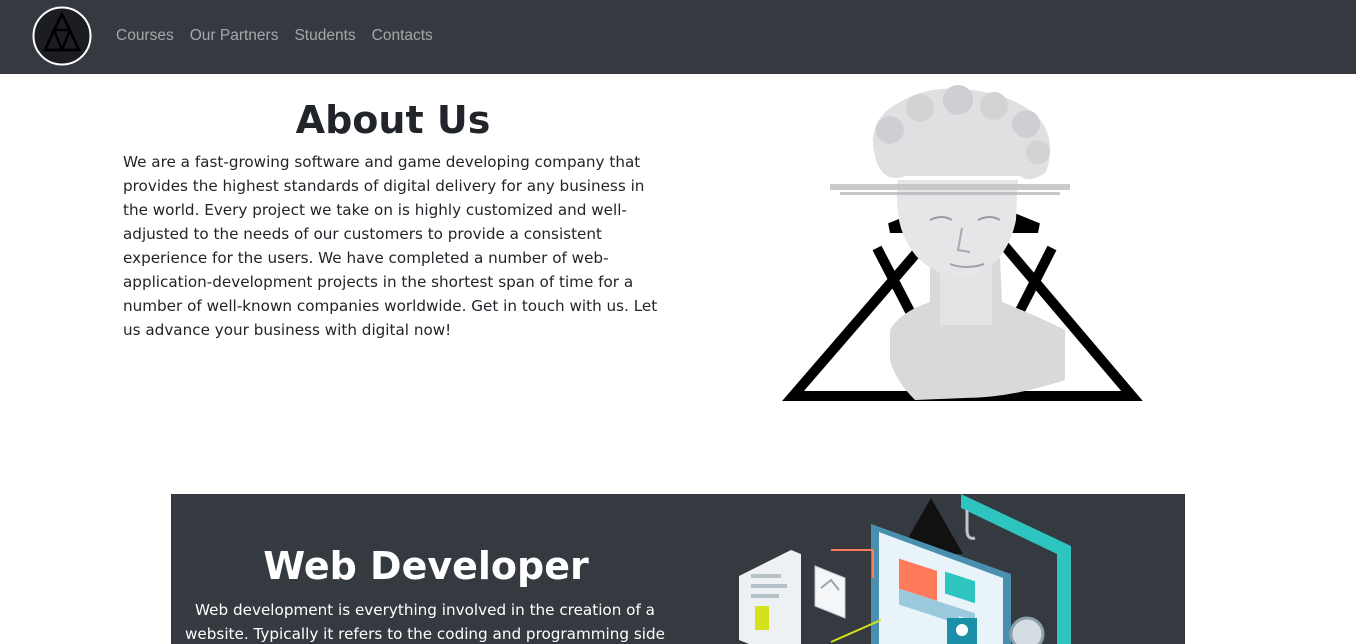  I want to click on web-developer-title: Web Developer, so click(426, 566).